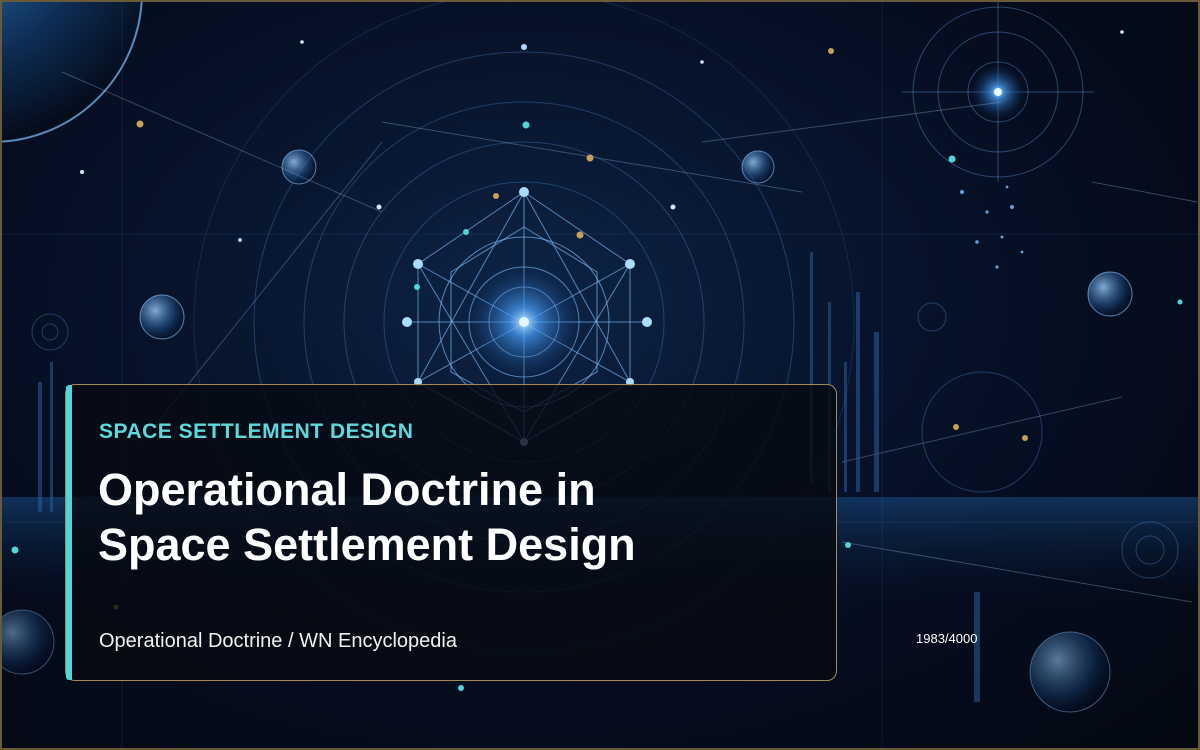 Image resolution: width=1200 pixels, height=750 pixels. Describe the element at coordinates (72, 72) in the screenshot. I see `planet-graphic` at that location.